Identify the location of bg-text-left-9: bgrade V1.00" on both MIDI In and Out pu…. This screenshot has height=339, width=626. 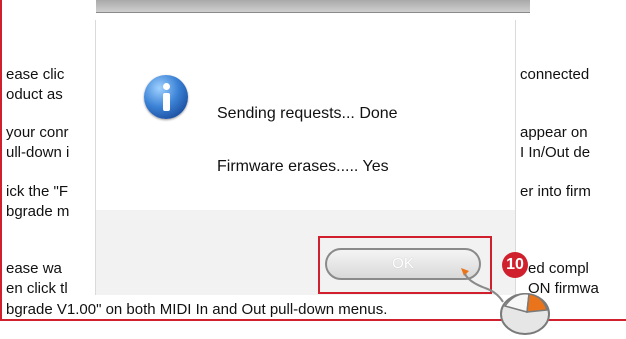
(197, 309).